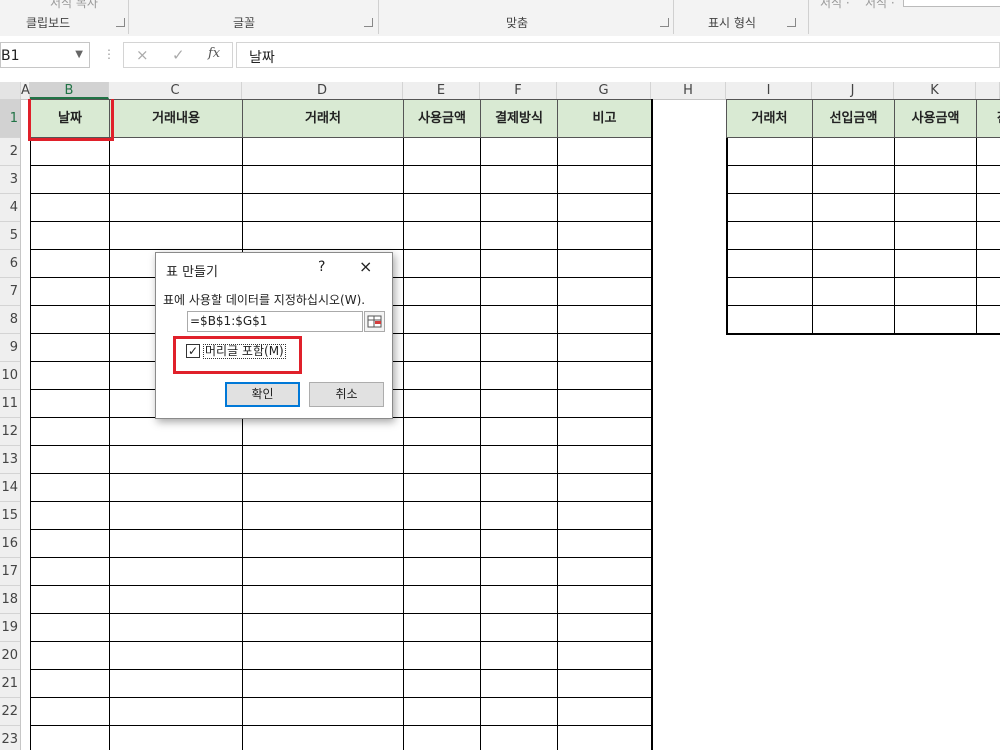 The image size is (1000, 750). I want to click on column-header-a: A, so click(25, 90).